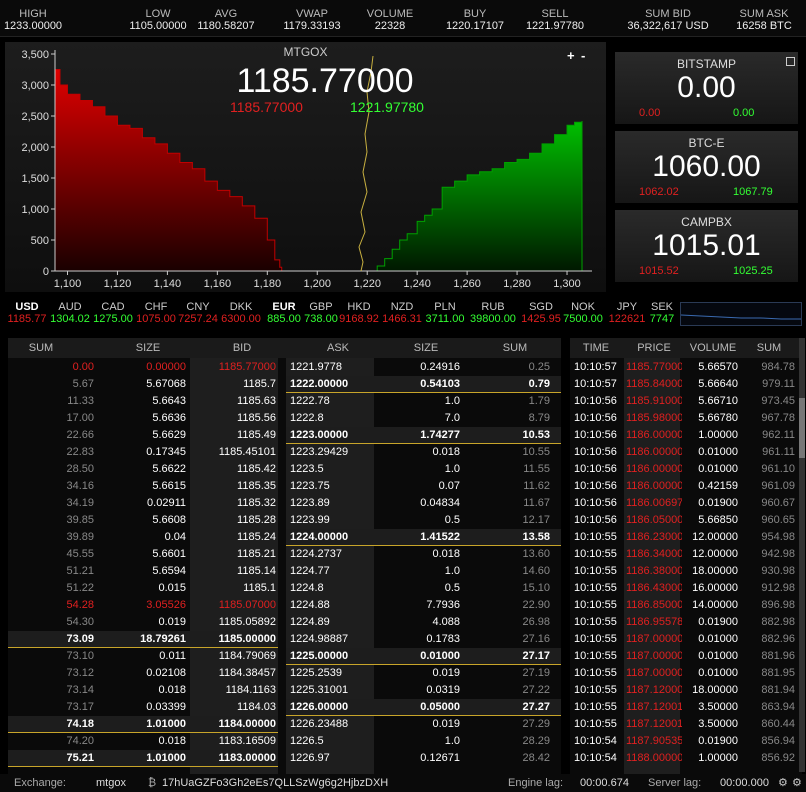  I want to click on table-row: 45.55 5.6601 1185.21 1224.2737 0.018 13.60, so click(284, 554).